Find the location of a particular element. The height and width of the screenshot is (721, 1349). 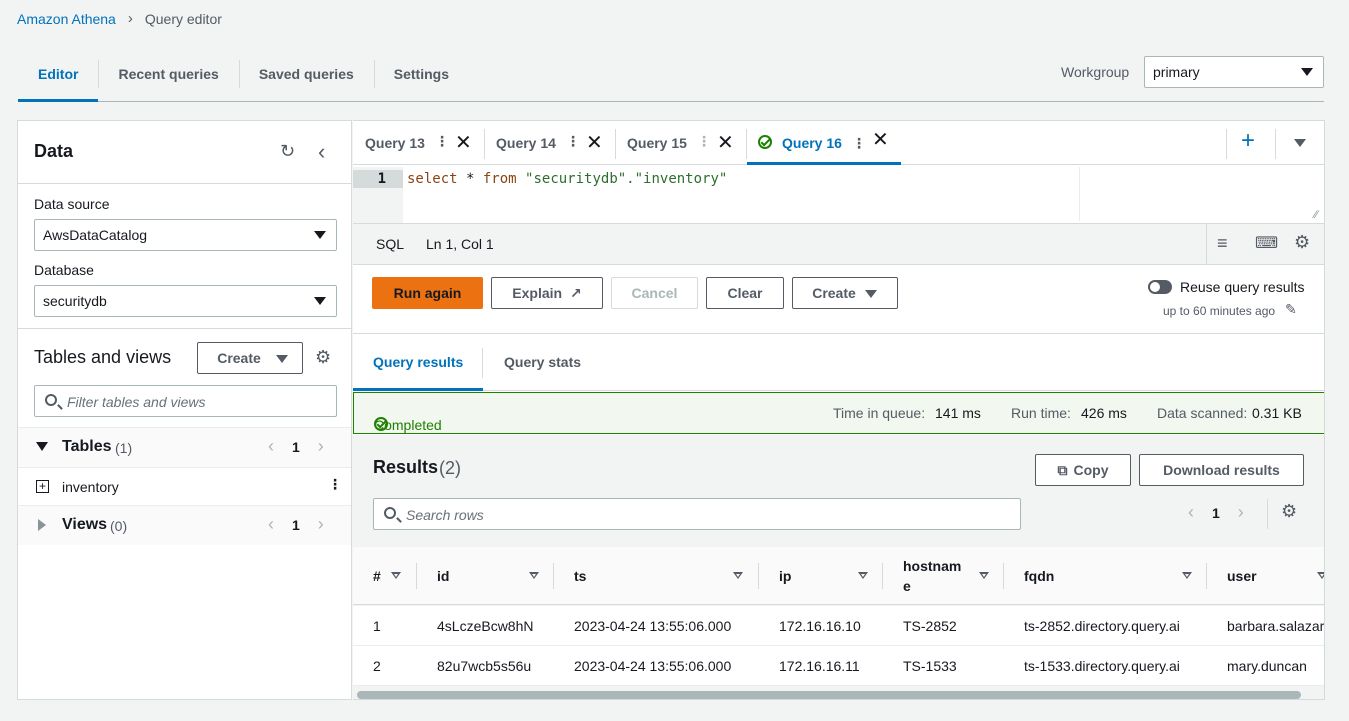

results-title: Results is located at coordinates (406, 467).